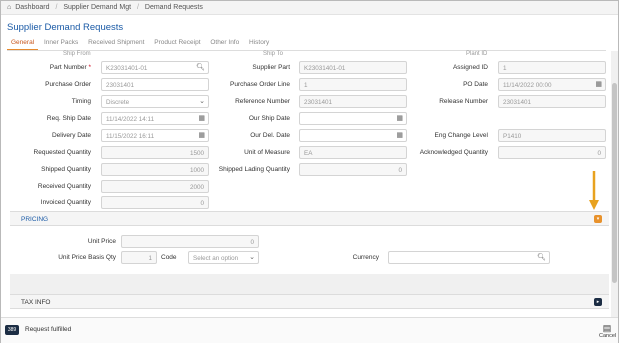 This screenshot has width=619, height=343. What do you see at coordinates (35, 219) in the screenshot?
I see `pricing-section-title: PRICING` at bounding box center [35, 219].